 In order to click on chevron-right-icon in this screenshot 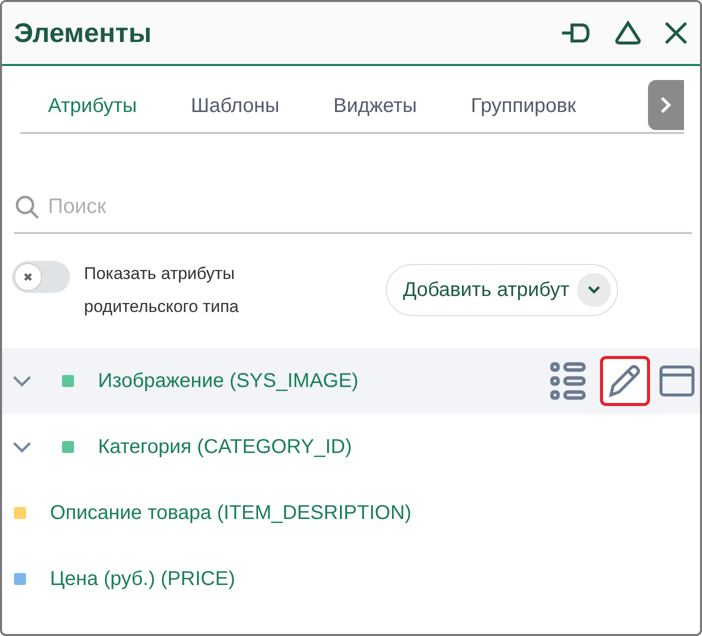, I will do `click(666, 105)`.